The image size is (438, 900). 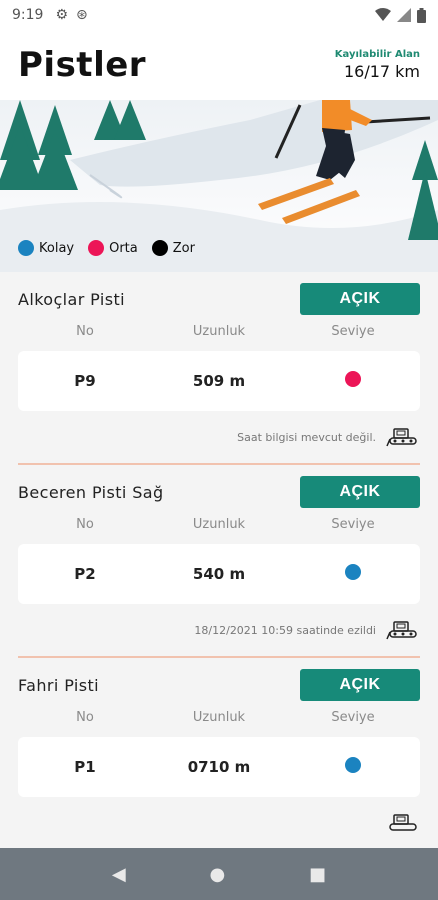 What do you see at coordinates (57, 248) in the screenshot?
I see `legend-label-easy: Kolay` at bounding box center [57, 248].